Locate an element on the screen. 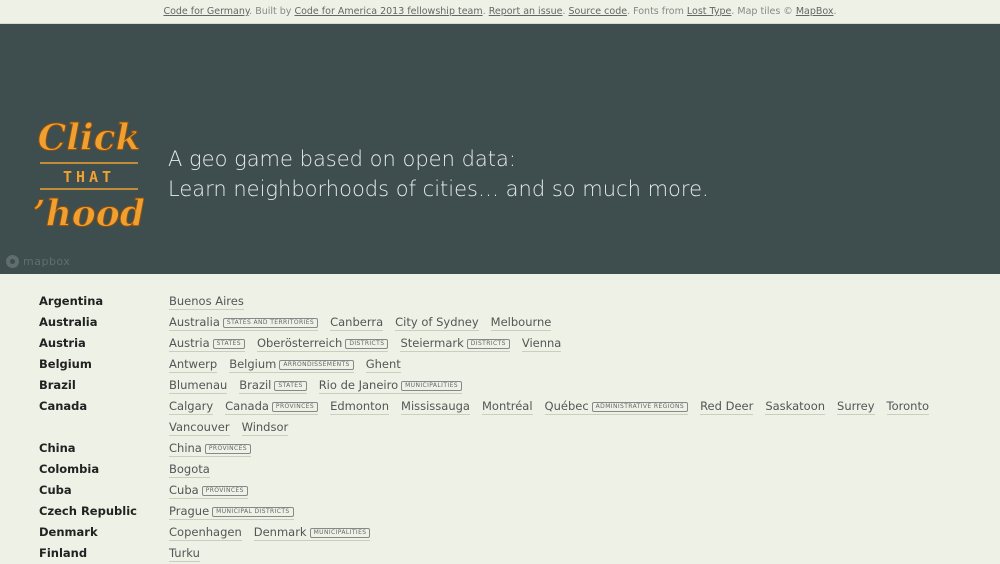 The image size is (1000, 564). city-link: Ghent is located at coordinates (383, 365).